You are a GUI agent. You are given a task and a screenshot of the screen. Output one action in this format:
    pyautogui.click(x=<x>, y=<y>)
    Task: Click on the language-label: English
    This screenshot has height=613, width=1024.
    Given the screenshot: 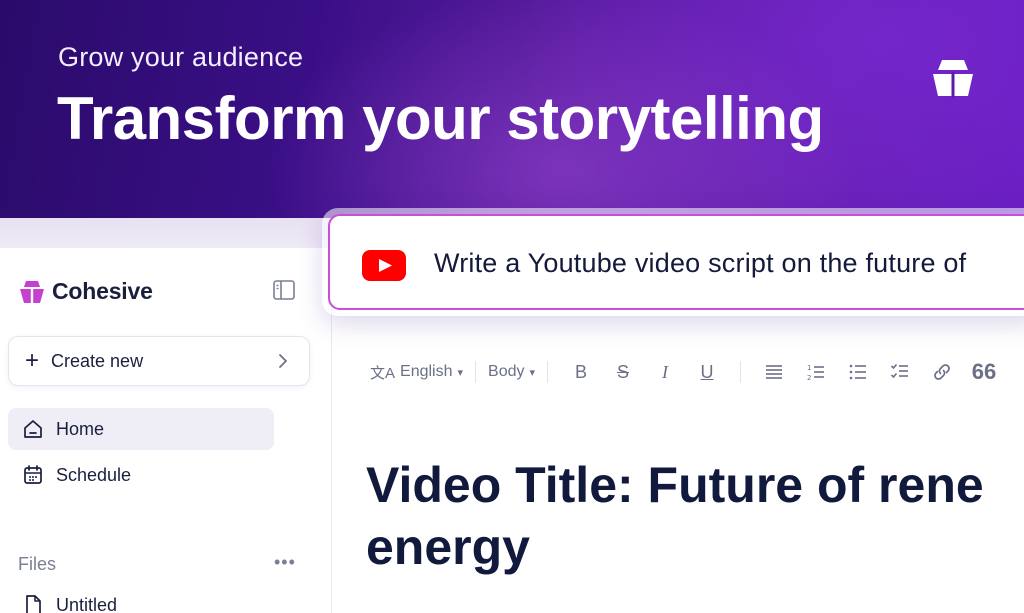 What is the action you would take?
    pyautogui.click(x=426, y=371)
    